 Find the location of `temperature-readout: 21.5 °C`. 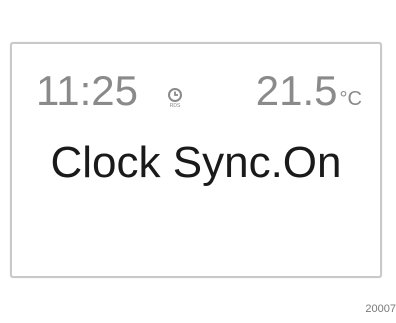

temperature-readout: 21.5 °C is located at coordinates (309, 95).